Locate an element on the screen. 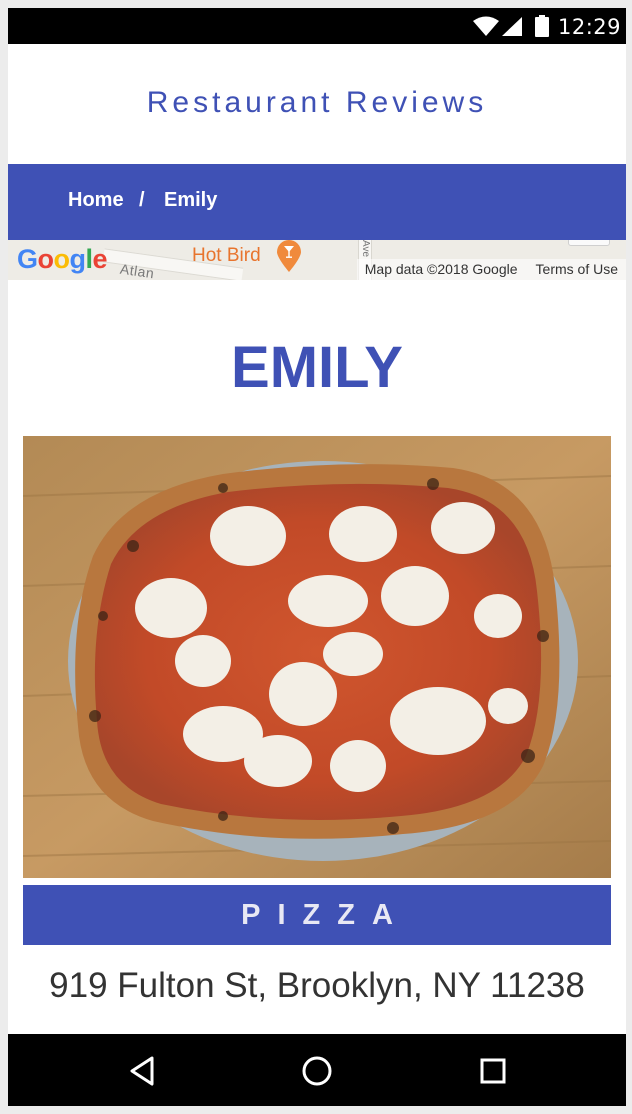  site-title: Restaurant Reviews is located at coordinates (317, 103).